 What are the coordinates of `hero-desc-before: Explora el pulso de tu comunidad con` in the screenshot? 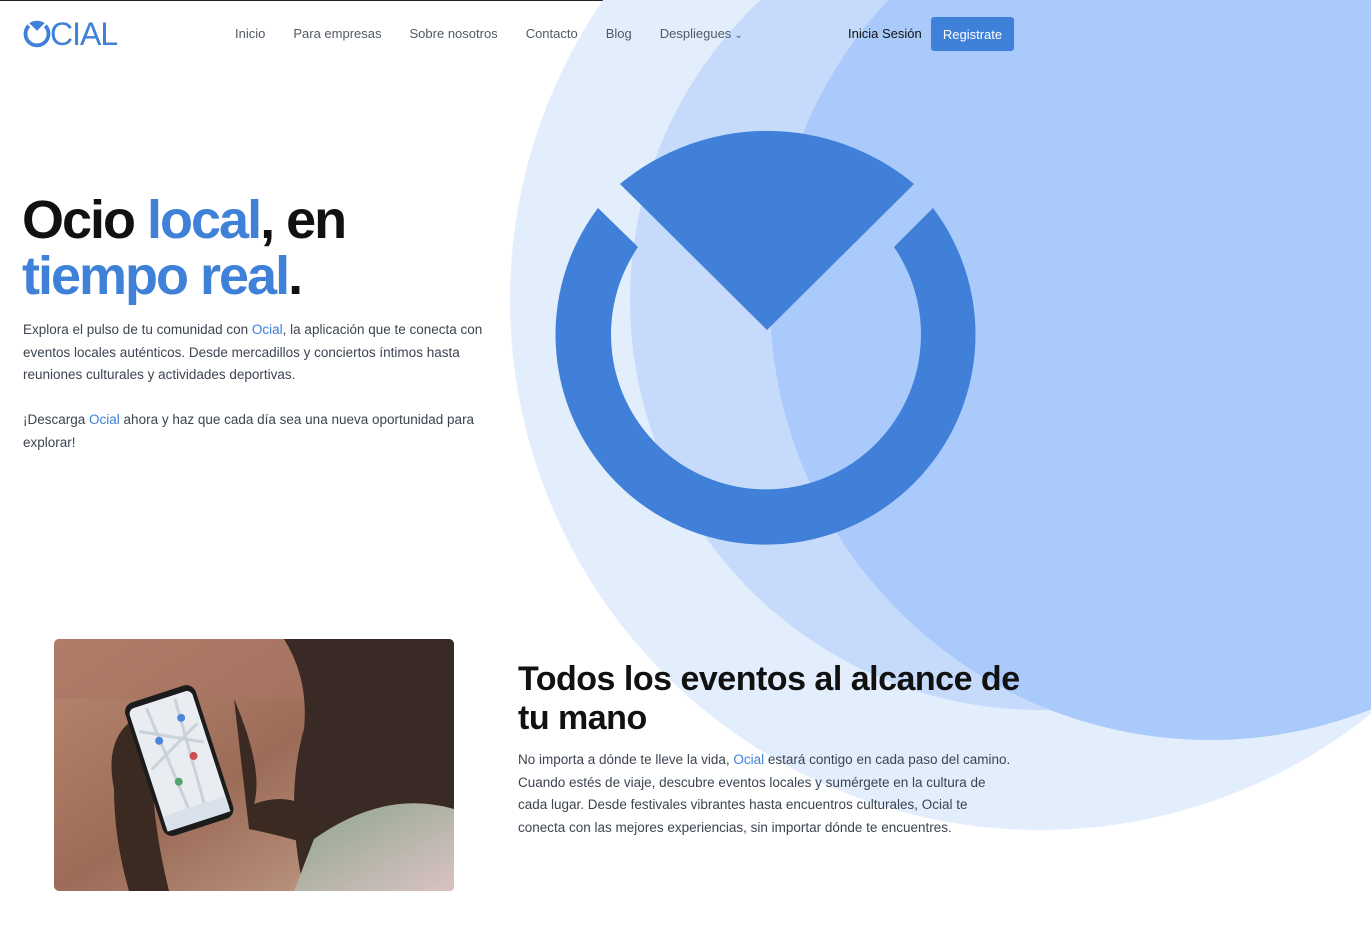 It's located at (137, 329).